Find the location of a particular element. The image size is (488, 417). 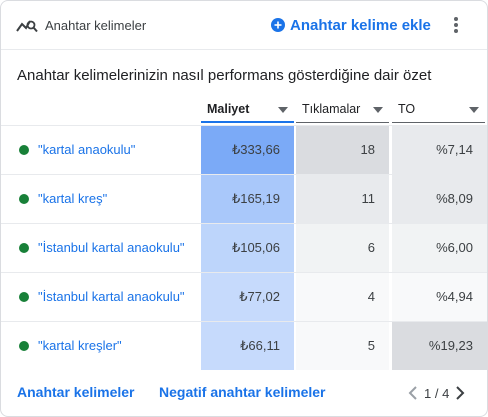

table-row: "kartal anaokulu" ₺333,66 18 %7,14 is located at coordinates (244, 149).